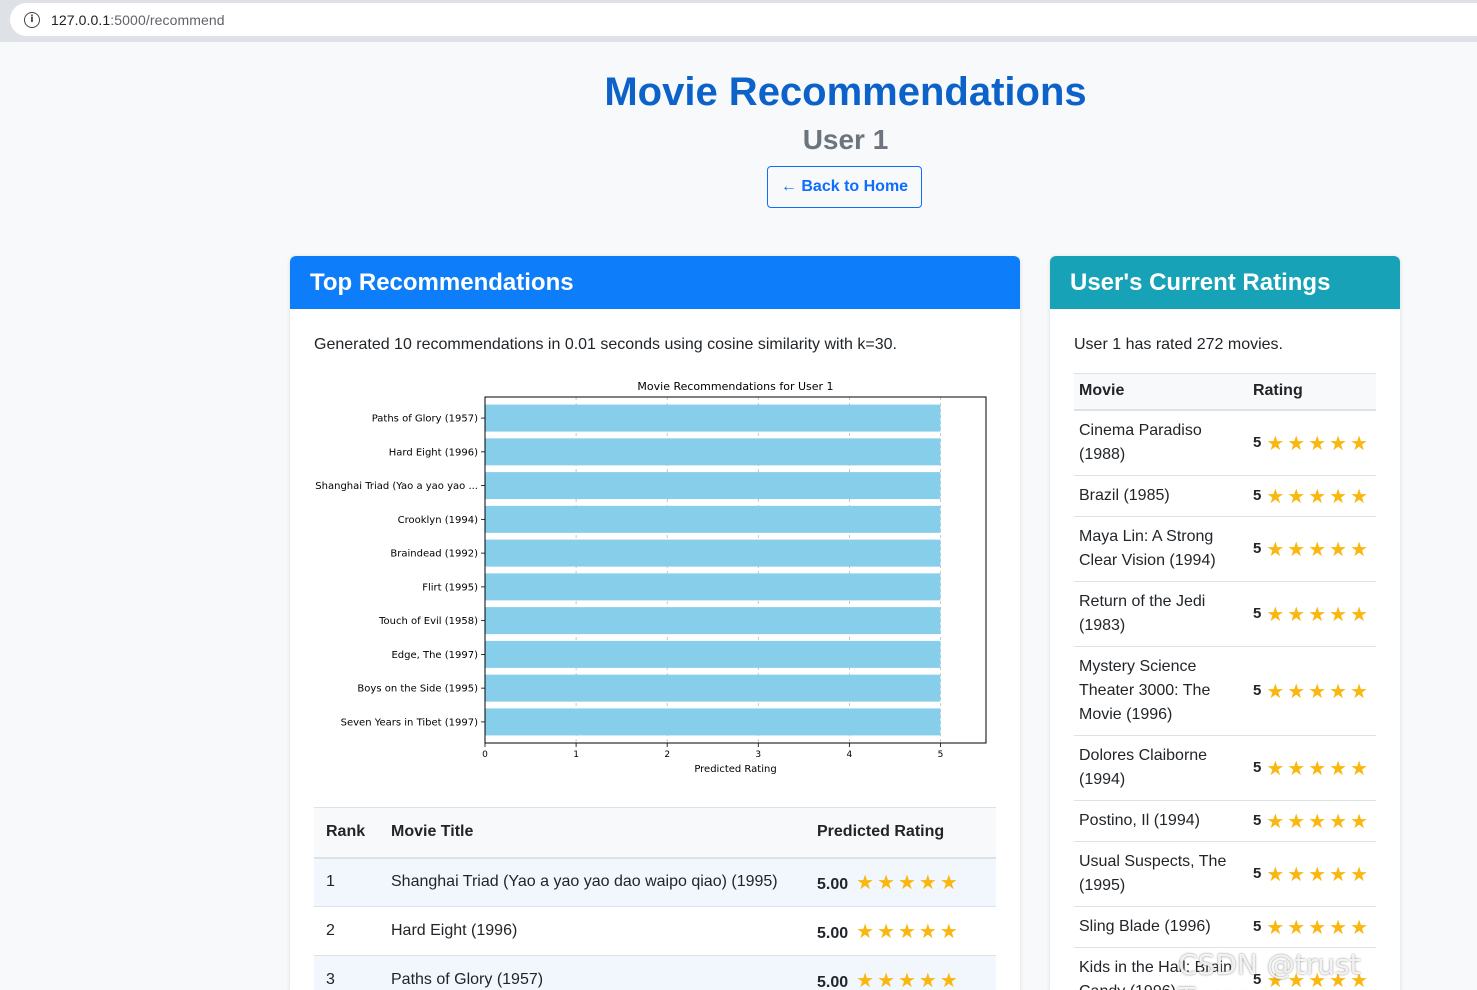  What do you see at coordinates (485, 755) in the screenshot?
I see `x-tick-label: 0` at bounding box center [485, 755].